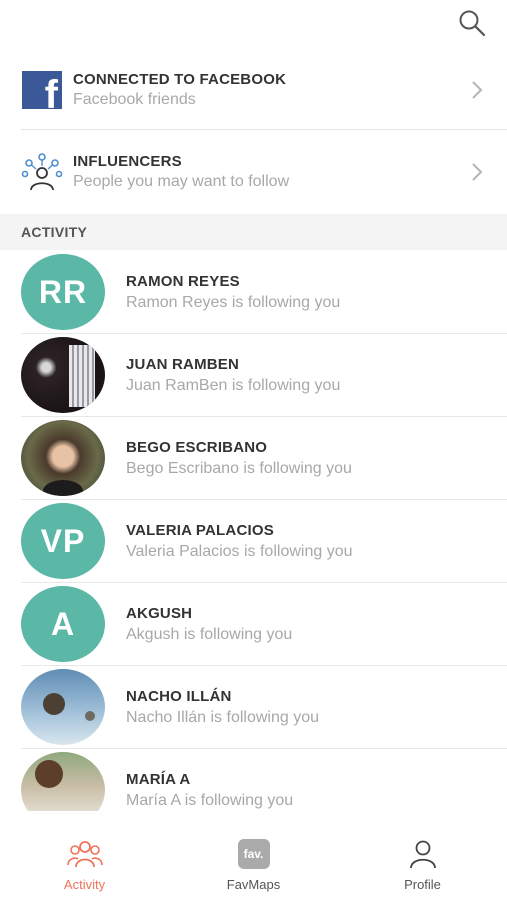 This screenshot has height=900, width=507. Describe the element at coordinates (183, 364) in the screenshot. I see `user-name: JUAN RAMBEN` at that location.